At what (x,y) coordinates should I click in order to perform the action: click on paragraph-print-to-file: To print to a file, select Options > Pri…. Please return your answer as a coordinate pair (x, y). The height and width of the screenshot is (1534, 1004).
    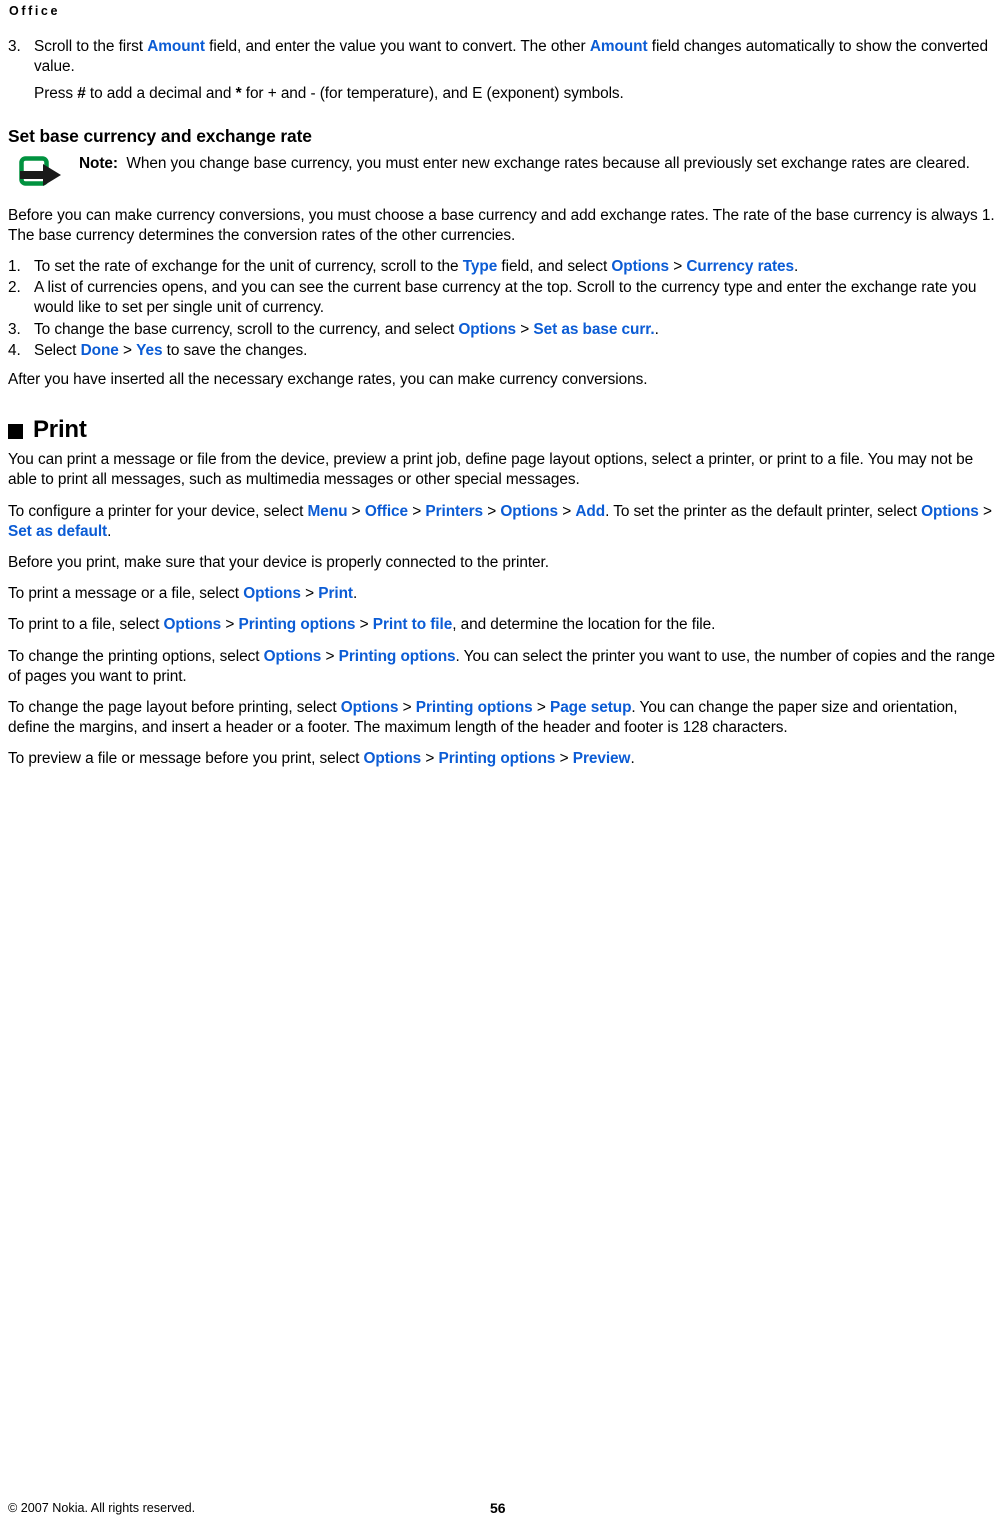
    Looking at the image, I should click on (502, 625).